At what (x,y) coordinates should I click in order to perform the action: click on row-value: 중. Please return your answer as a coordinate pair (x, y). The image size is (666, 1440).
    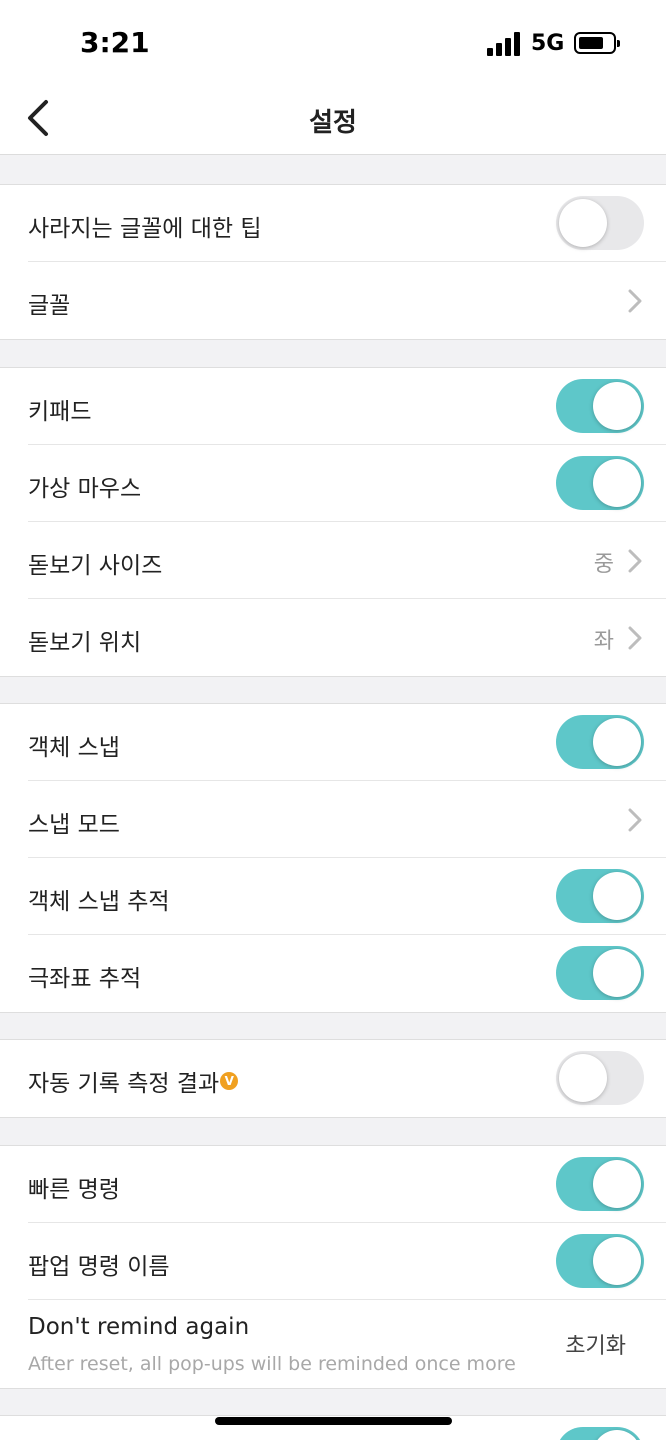
    Looking at the image, I should click on (603, 564).